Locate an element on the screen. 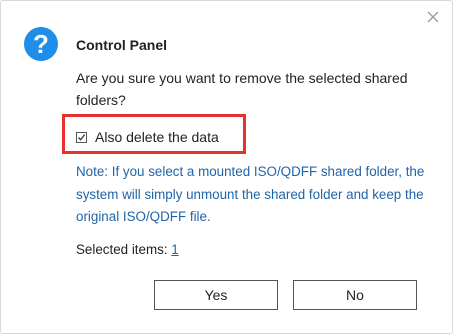 Image resolution: width=453 pixels, height=334 pixels. question-icon: ? is located at coordinates (41, 44).